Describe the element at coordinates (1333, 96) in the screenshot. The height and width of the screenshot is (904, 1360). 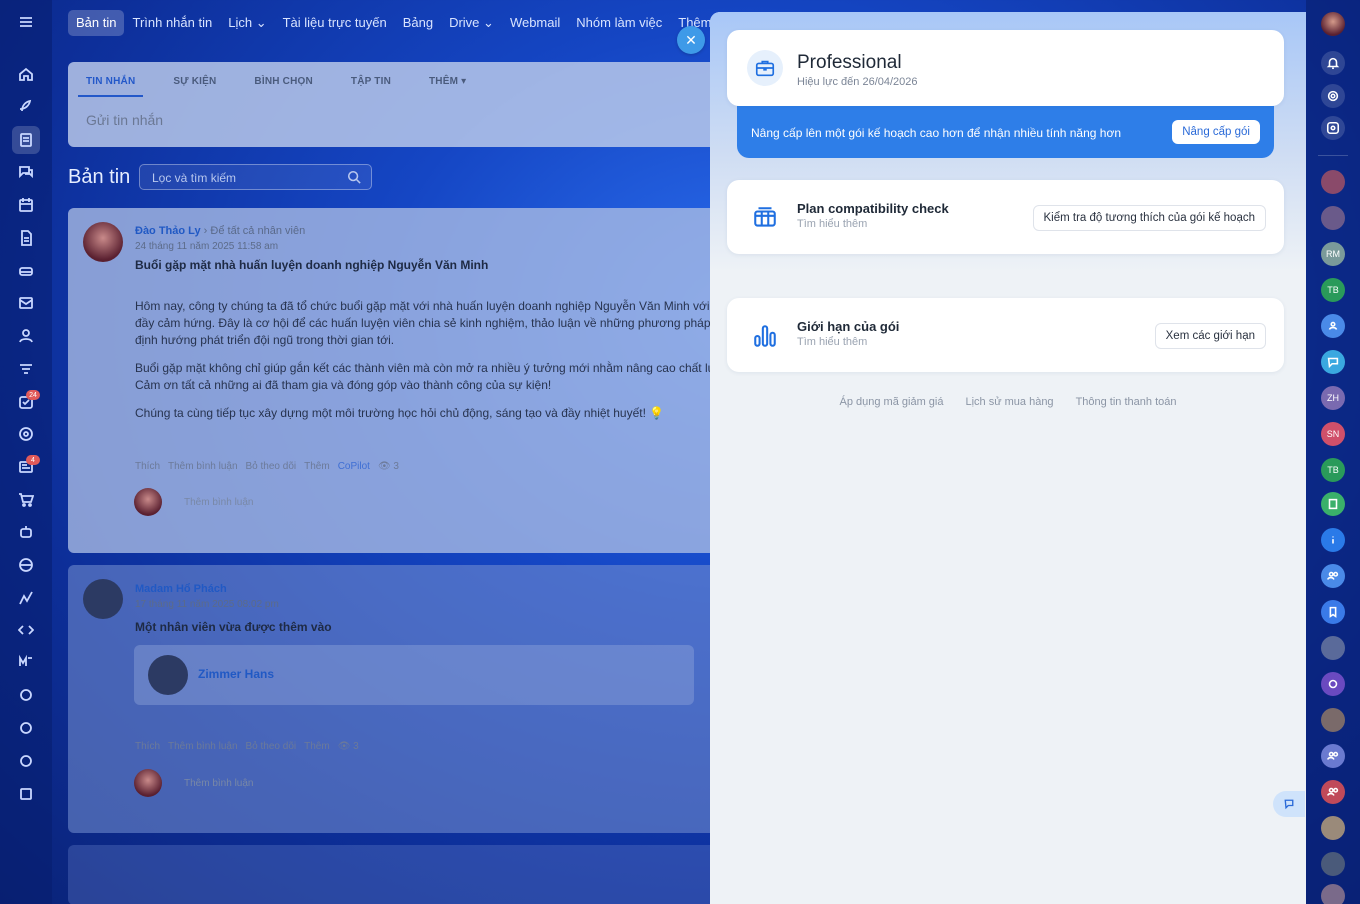
I see `copilot-icon` at that location.